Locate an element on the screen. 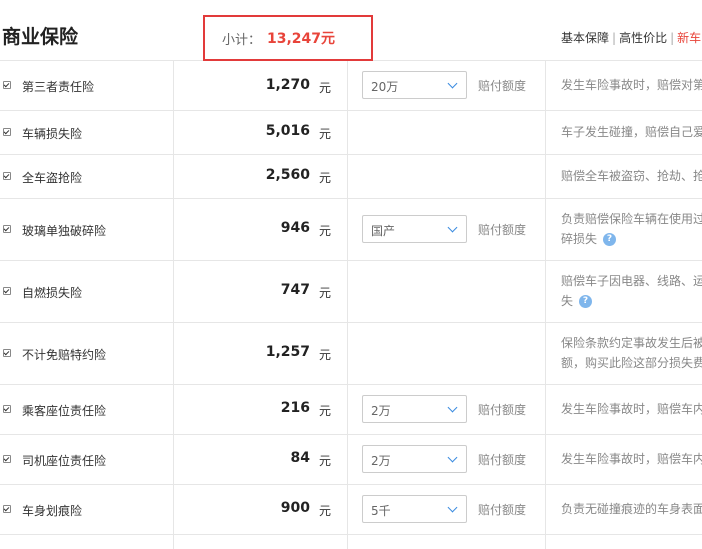 Image resolution: width=702 pixels, height=549 pixels. tab-value: 高性价比 is located at coordinates (643, 38).